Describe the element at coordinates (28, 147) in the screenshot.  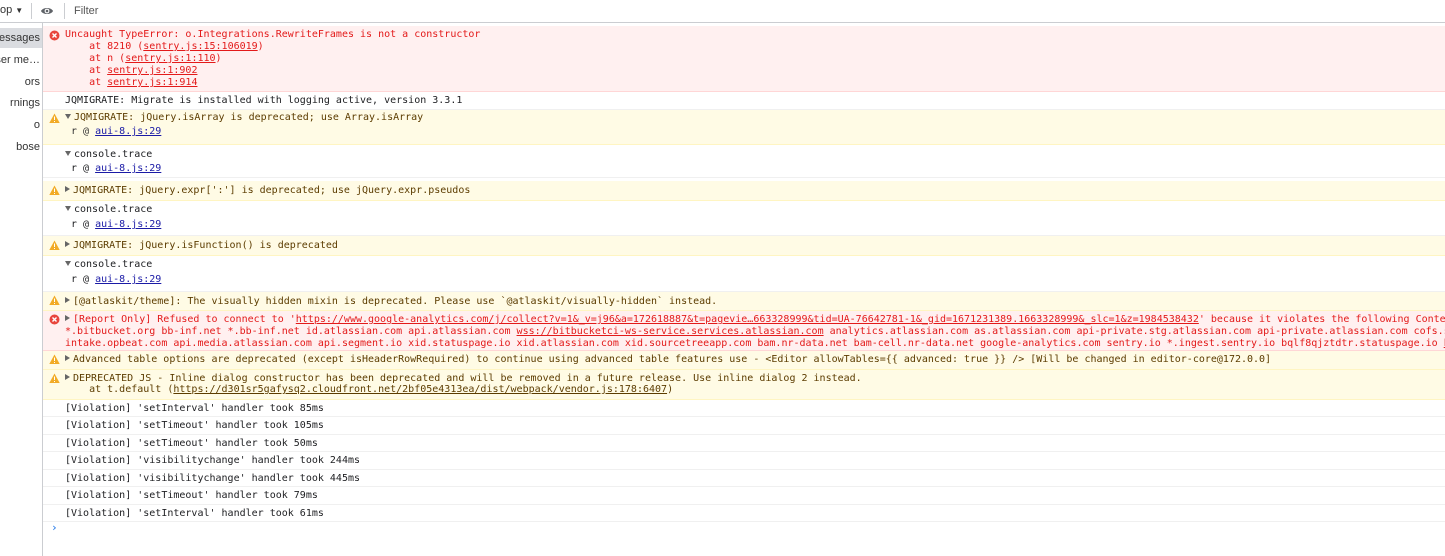
I see `sidebar-item-label: bose` at that location.